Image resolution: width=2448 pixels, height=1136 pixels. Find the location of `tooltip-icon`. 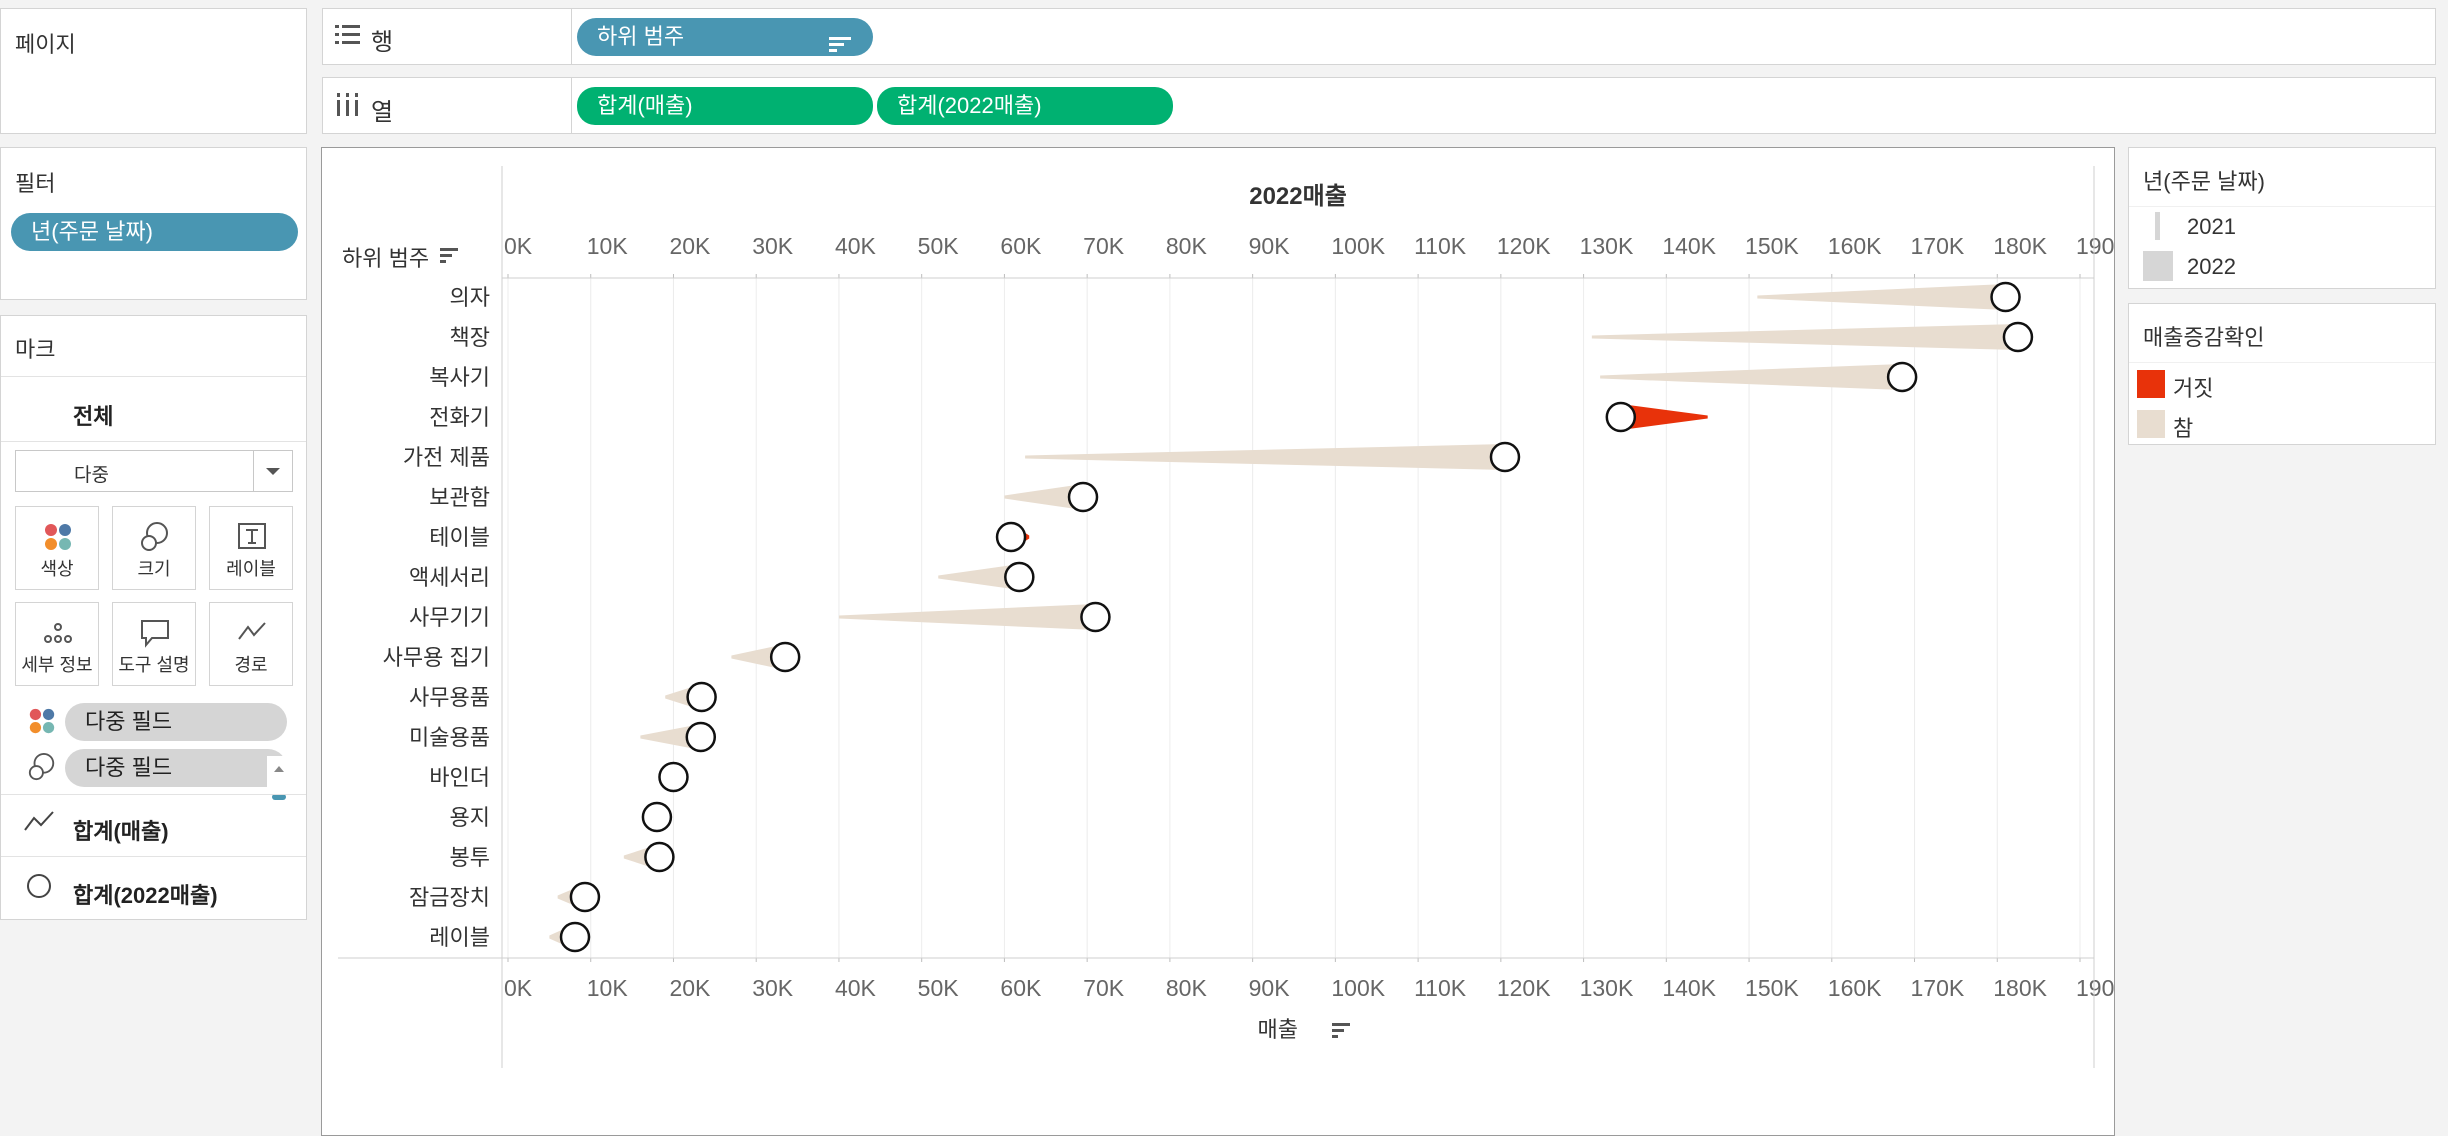

tooltip-icon is located at coordinates (155, 634).